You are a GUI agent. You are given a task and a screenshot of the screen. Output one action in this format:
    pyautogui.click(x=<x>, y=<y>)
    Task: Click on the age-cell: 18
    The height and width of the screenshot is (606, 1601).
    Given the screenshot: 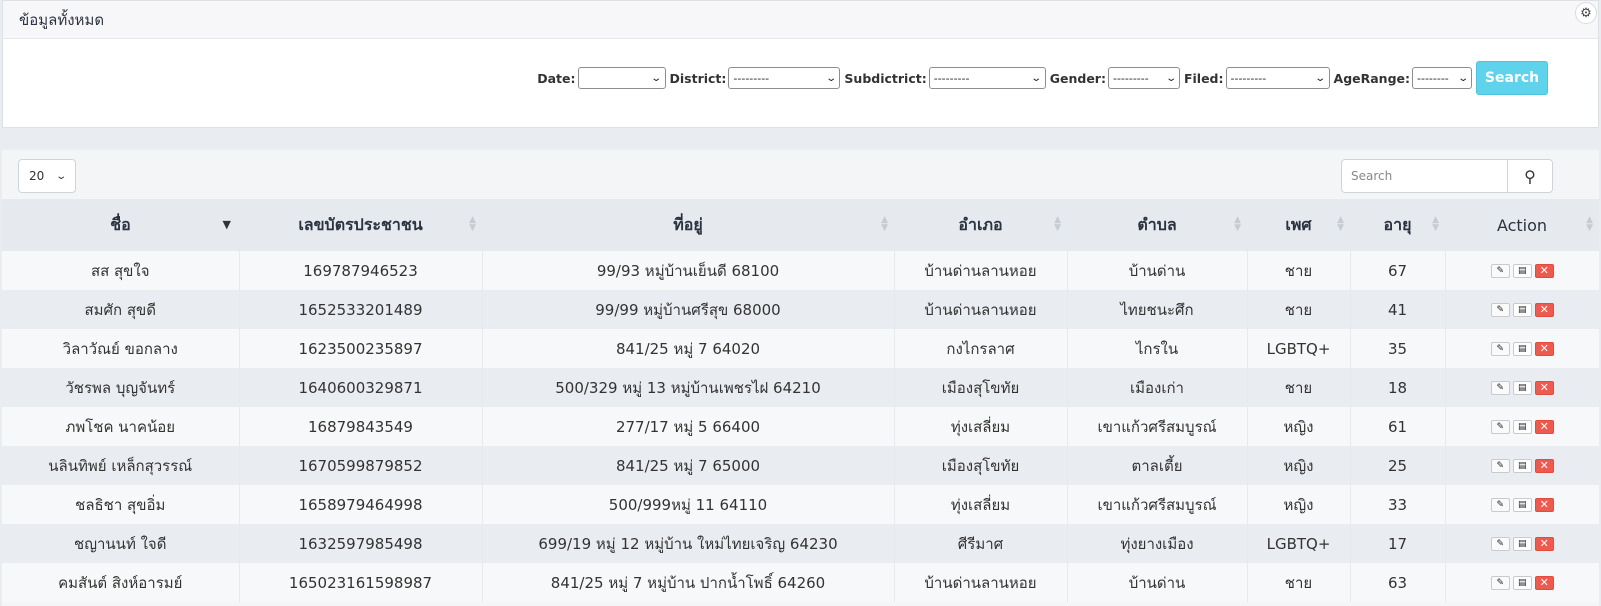 What is the action you would take?
    pyautogui.click(x=1398, y=387)
    